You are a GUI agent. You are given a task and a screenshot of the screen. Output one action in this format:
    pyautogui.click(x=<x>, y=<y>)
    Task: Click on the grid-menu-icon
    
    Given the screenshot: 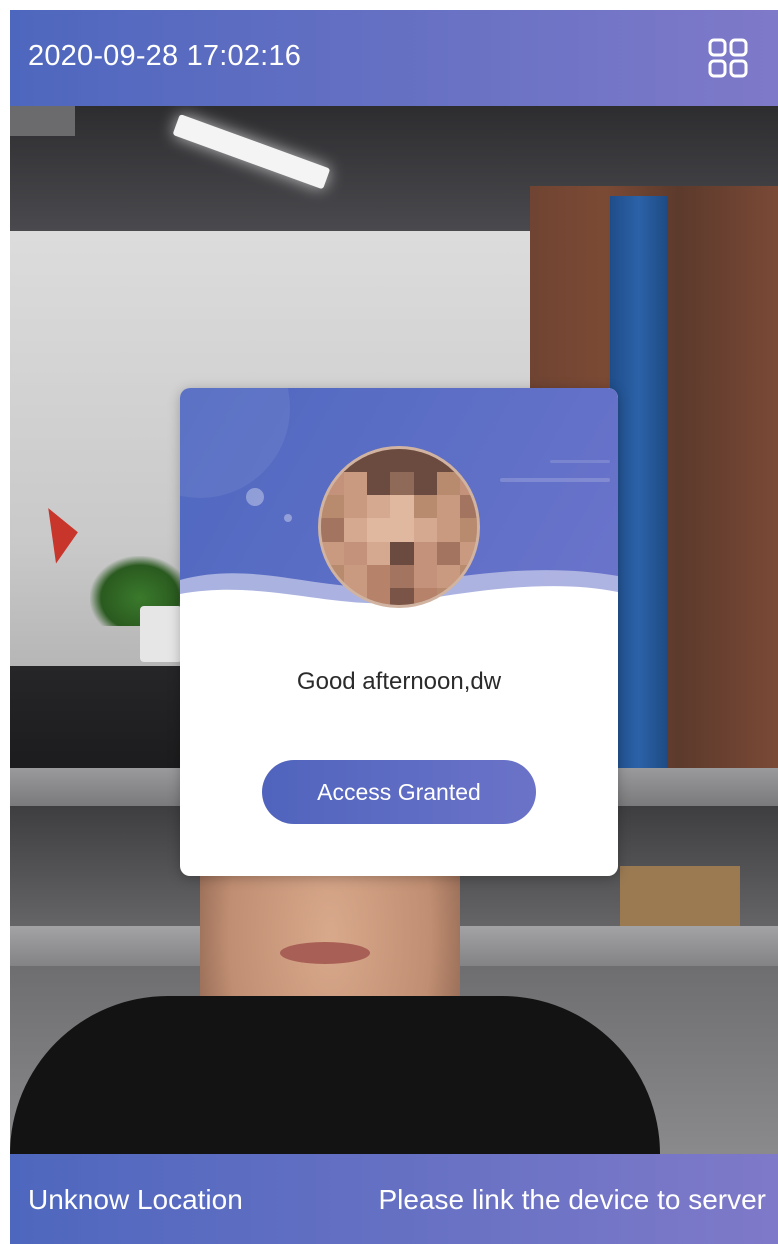 What is the action you would take?
    pyautogui.click(x=728, y=58)
    